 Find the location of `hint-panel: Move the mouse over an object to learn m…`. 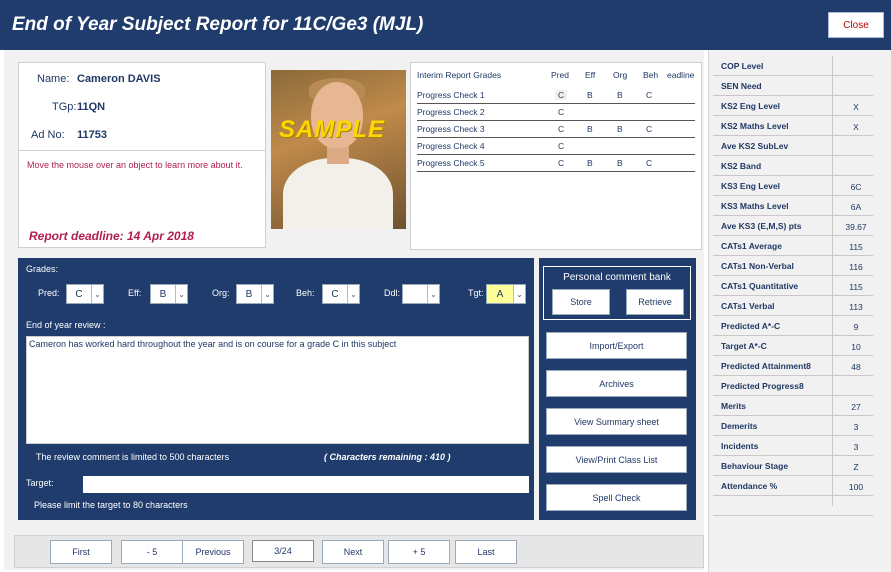

hint-panel: Move the mouse over an object to learn m… is located at coordinates (142, 199).